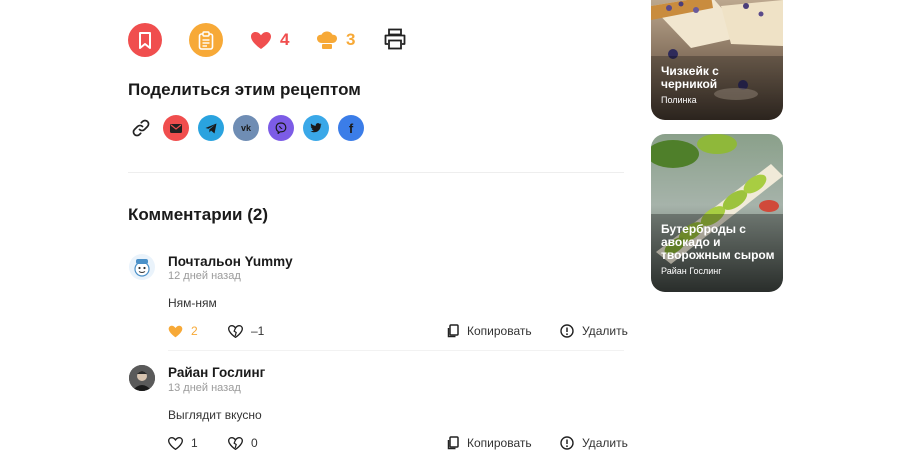  I want to click on likes-stat: 4, so click(269, 40).